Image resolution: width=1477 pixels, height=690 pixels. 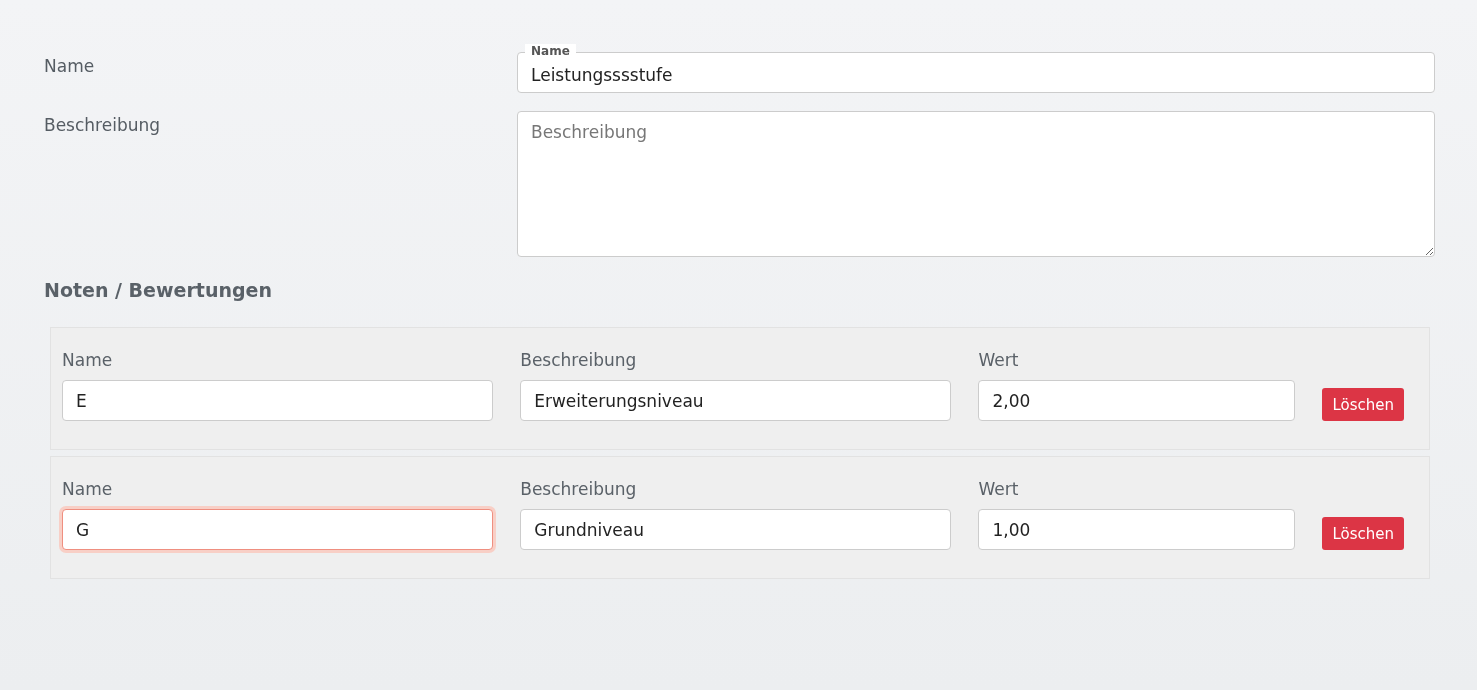 What do you see at coordinates (158, 290) in the screenshot?
I see `section-heading: Noten / Bewertungen` at bounding box center [158, 290].